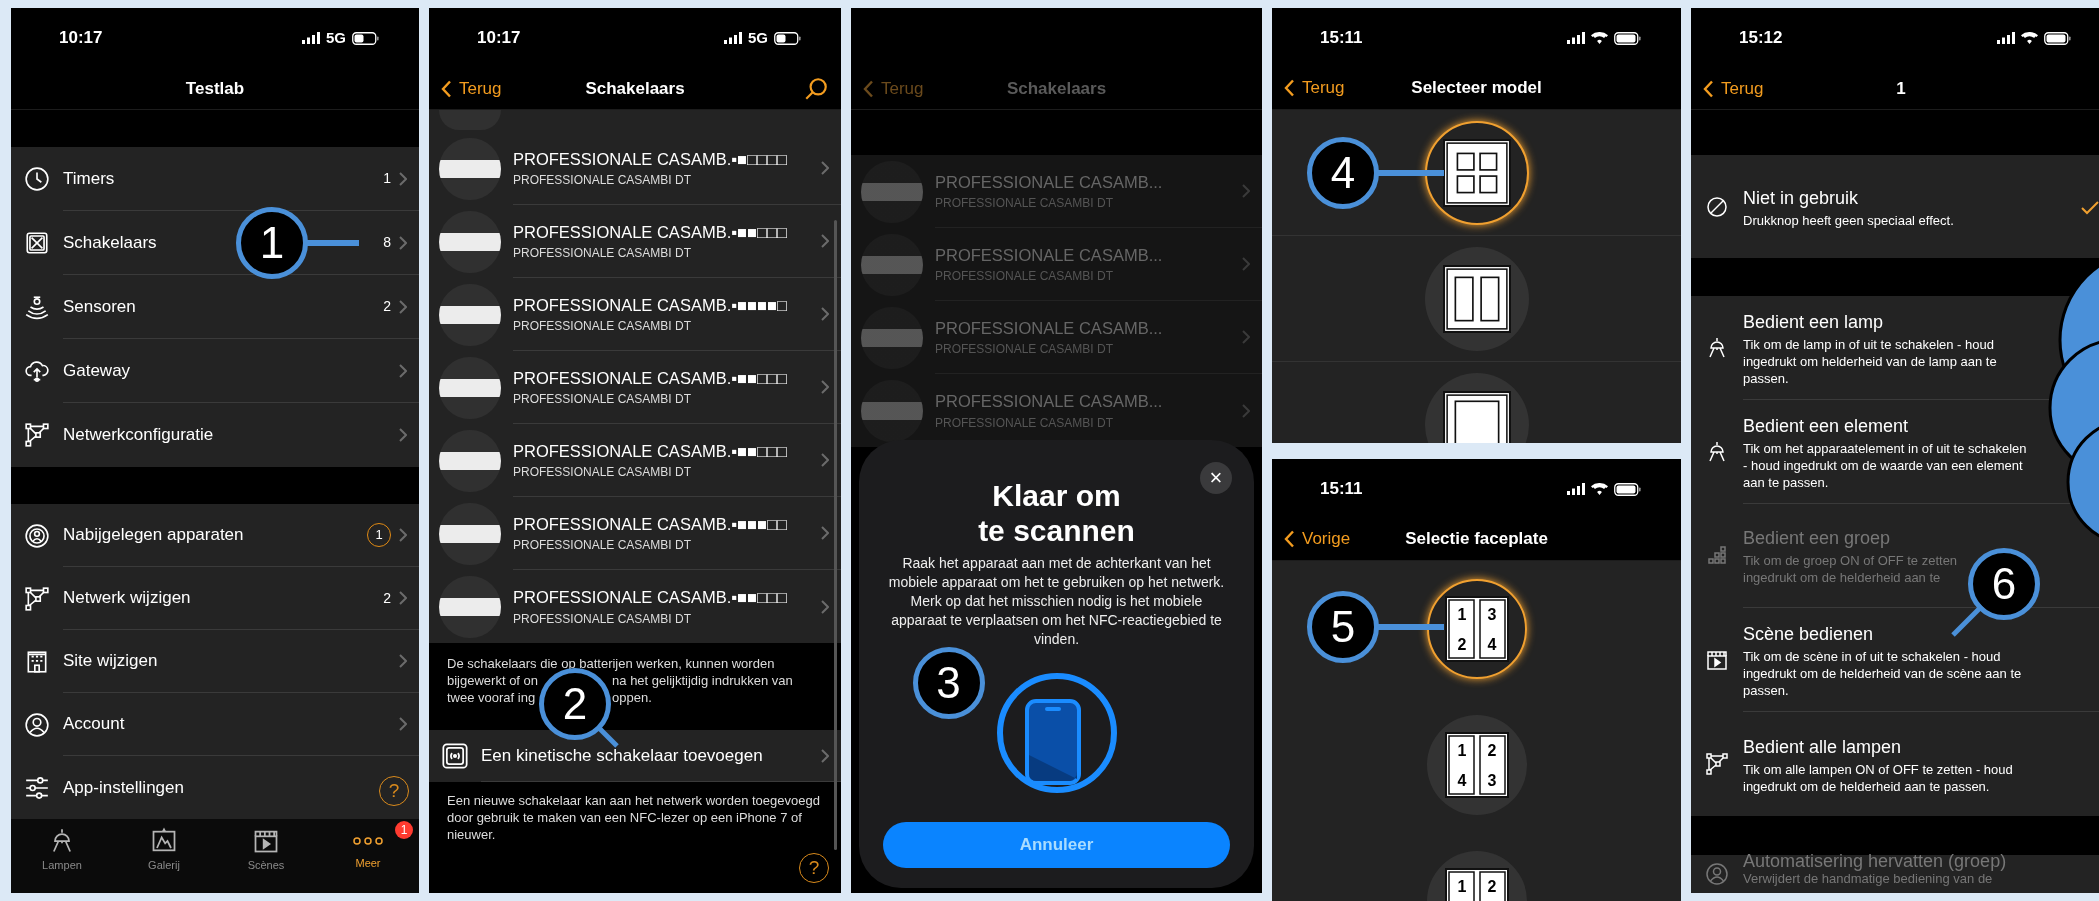 The height and width of the screenshot is (901, 2099). I want to click on option-title: Scène bedienen, so click(1809, 633).